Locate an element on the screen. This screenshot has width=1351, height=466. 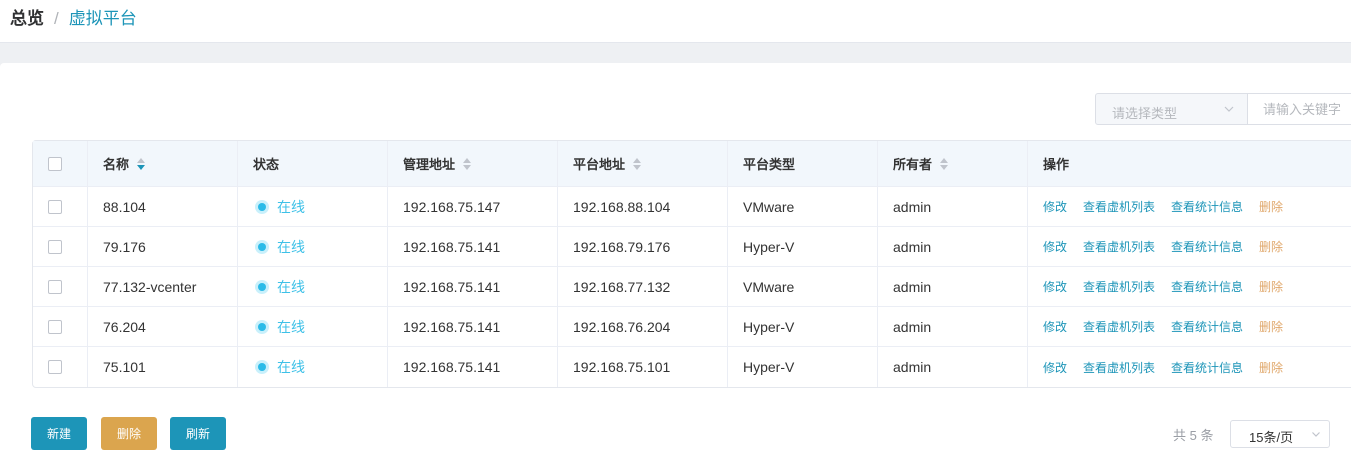
new-button: 新建 is located at coordinates (59, 433).